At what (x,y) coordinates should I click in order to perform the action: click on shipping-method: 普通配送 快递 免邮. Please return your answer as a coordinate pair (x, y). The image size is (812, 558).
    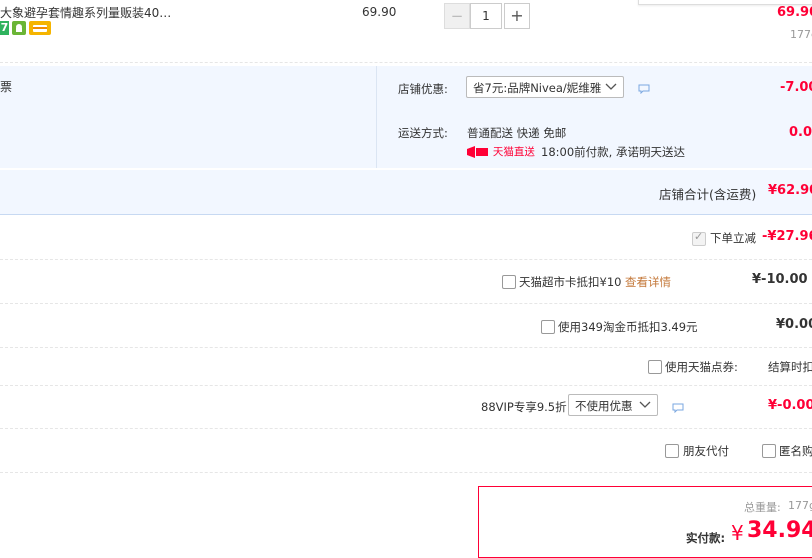
    Looking at the image, I should click on (517, 133).